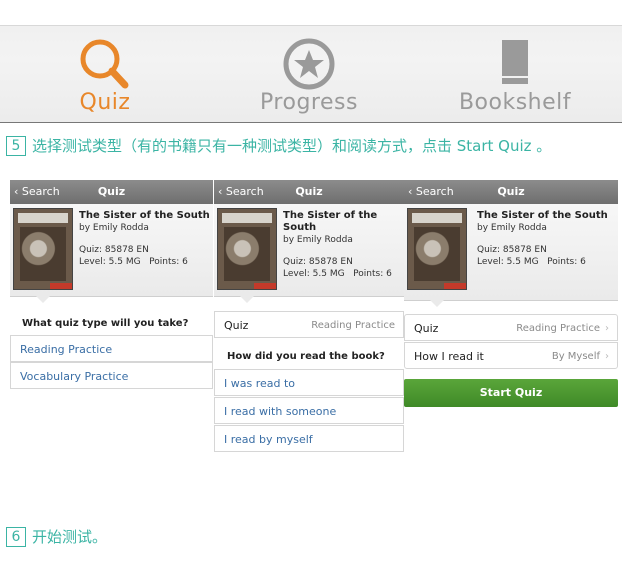 The image size is (622, 561). I want to click on book-icon, so click(515, 66).